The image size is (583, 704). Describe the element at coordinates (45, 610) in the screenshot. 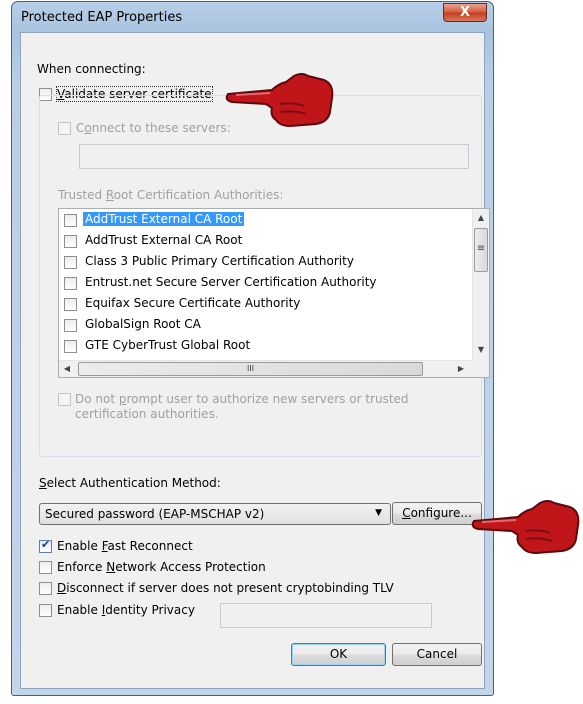

I see `identity-privacy-checkbox` at that location.